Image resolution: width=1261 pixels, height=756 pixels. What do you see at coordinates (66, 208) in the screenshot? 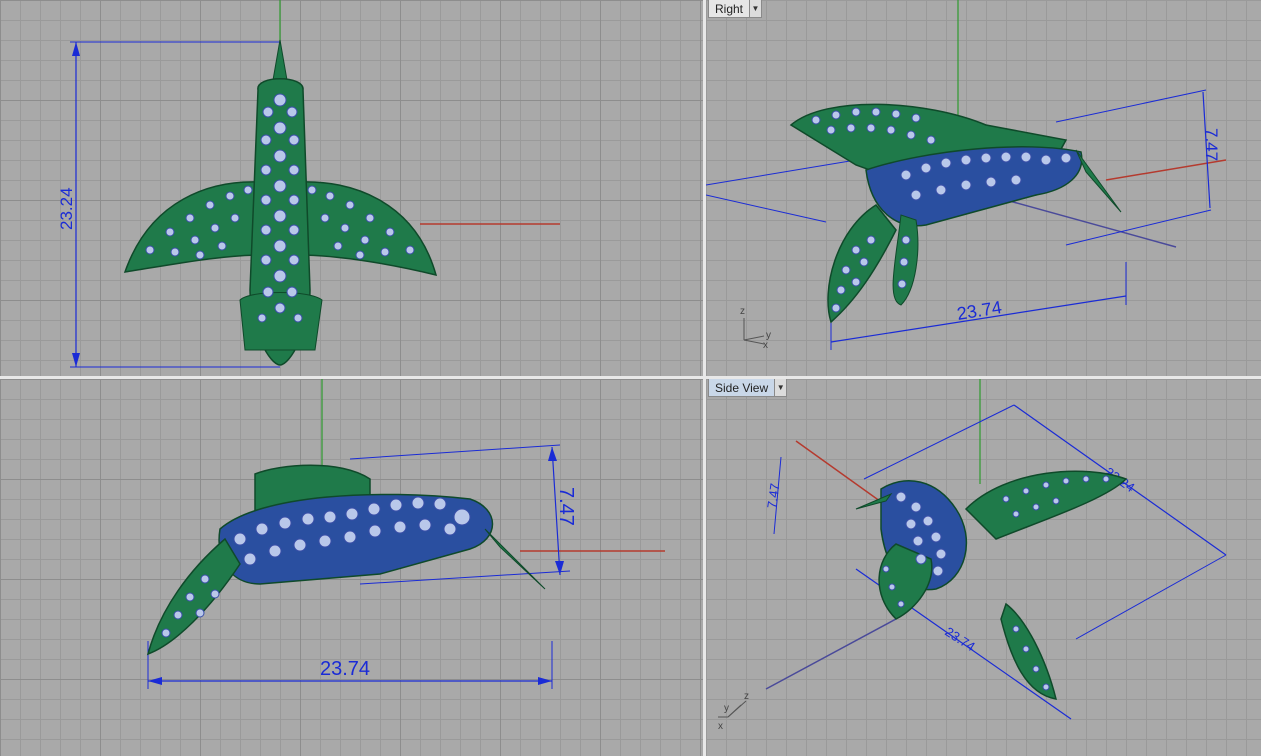
I see `dimension-label-vertical: 23.24` at bounding box center [66, 208].